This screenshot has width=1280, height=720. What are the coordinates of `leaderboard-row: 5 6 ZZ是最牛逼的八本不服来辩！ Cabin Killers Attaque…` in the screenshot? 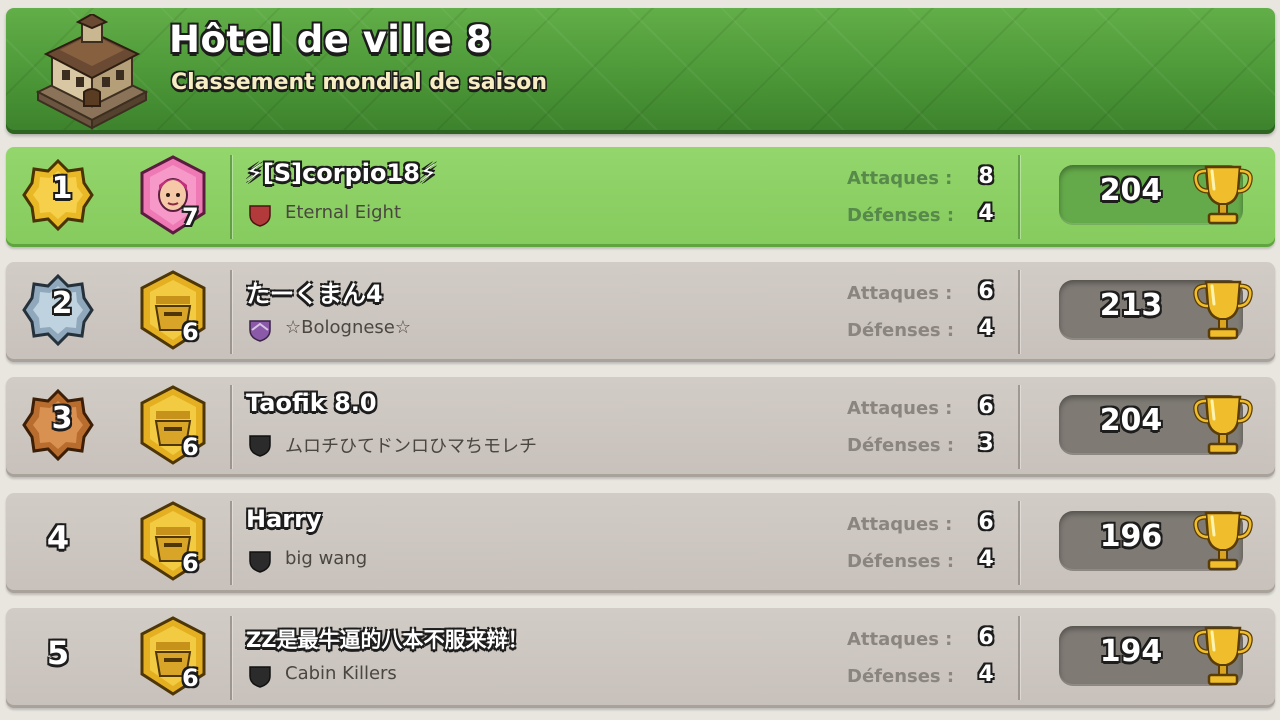 It's located at (640, 658).